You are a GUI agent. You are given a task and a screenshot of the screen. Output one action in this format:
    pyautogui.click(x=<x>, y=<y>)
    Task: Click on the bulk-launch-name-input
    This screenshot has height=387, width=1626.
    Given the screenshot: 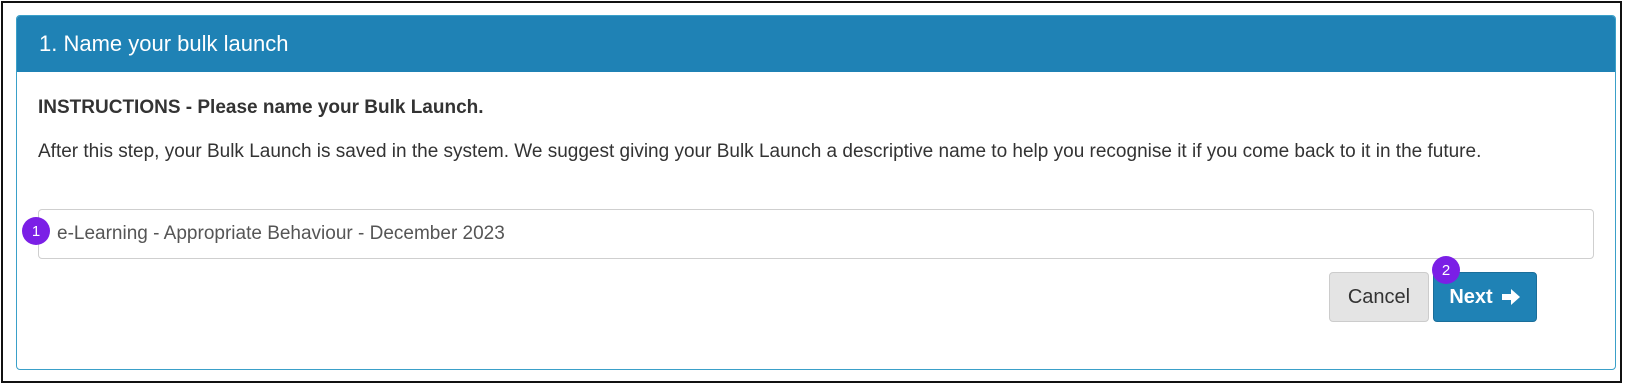 What is the action you would take?
    pyautogui.click(x=816, y=234)
    